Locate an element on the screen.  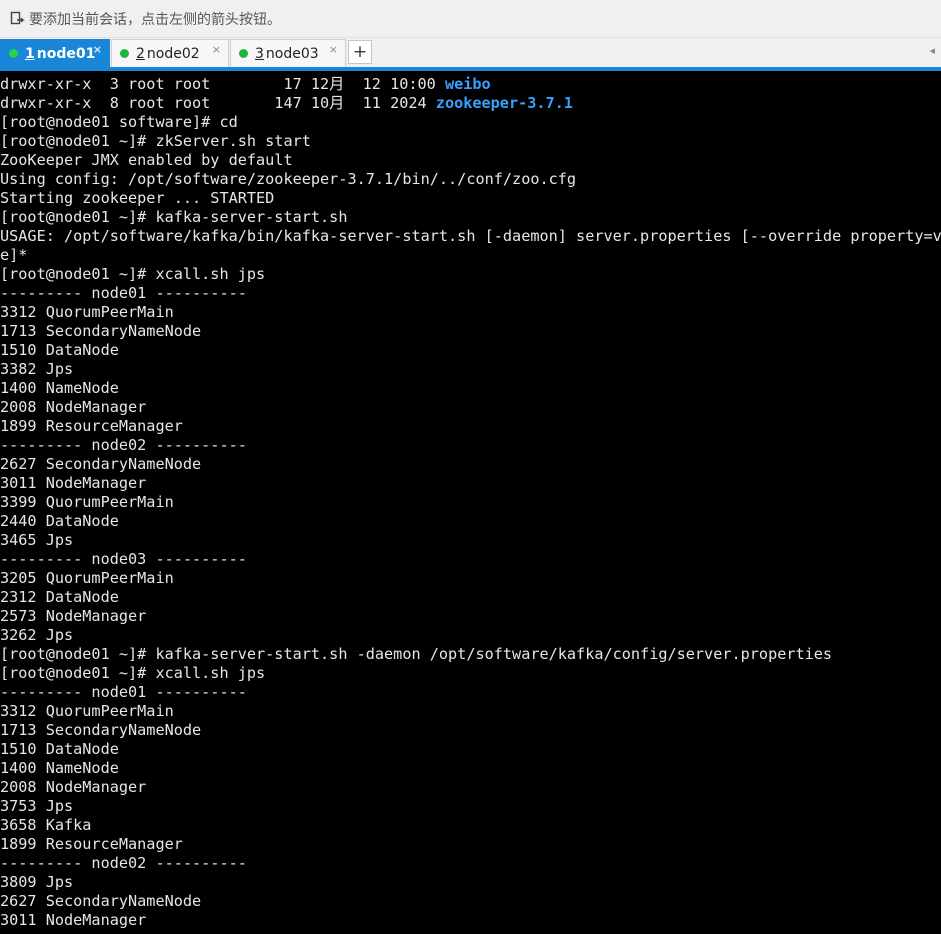
tab-number: 2 is located at coordinates (140, 53).